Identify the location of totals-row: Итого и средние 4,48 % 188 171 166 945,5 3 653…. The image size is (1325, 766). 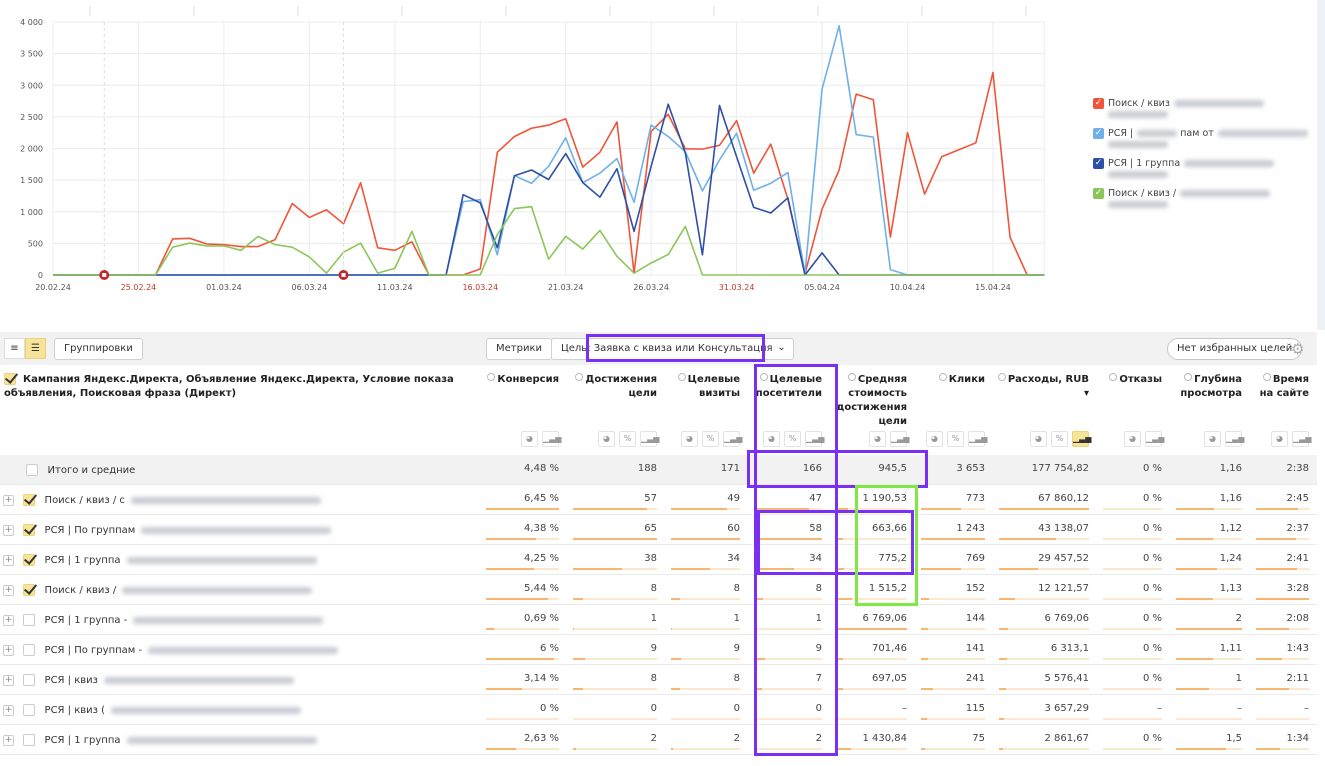
(658, 470).